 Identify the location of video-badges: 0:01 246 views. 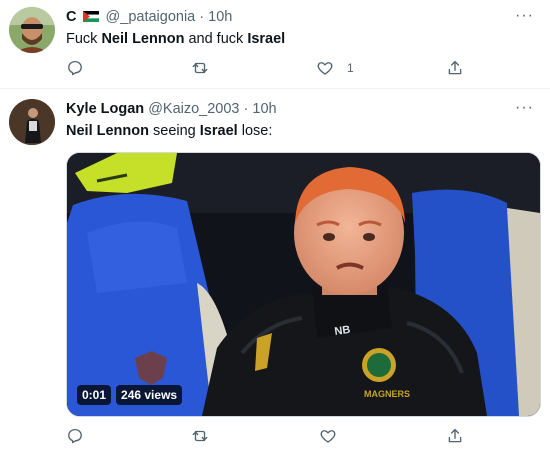
(130, 395).